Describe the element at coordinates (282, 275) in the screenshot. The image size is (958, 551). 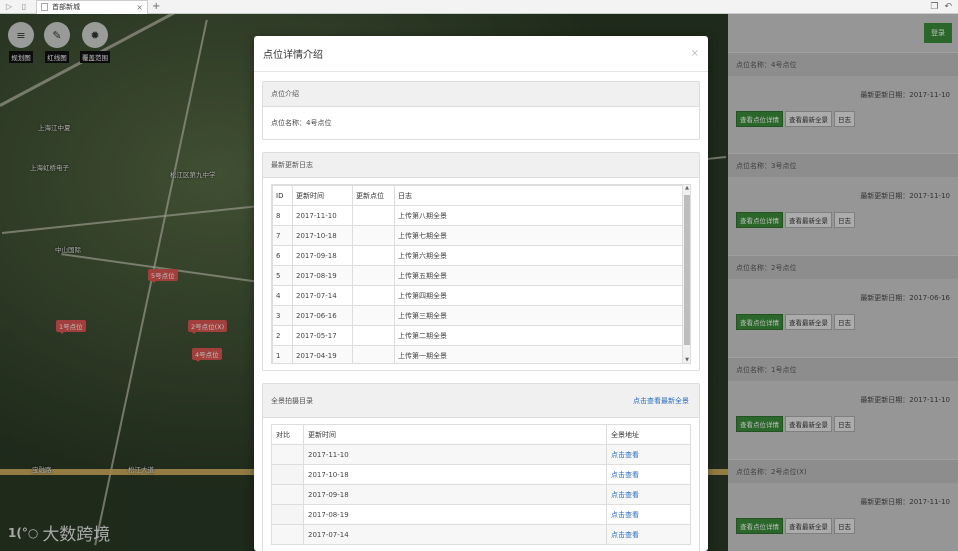
I see `cell-id: 5` at that location.